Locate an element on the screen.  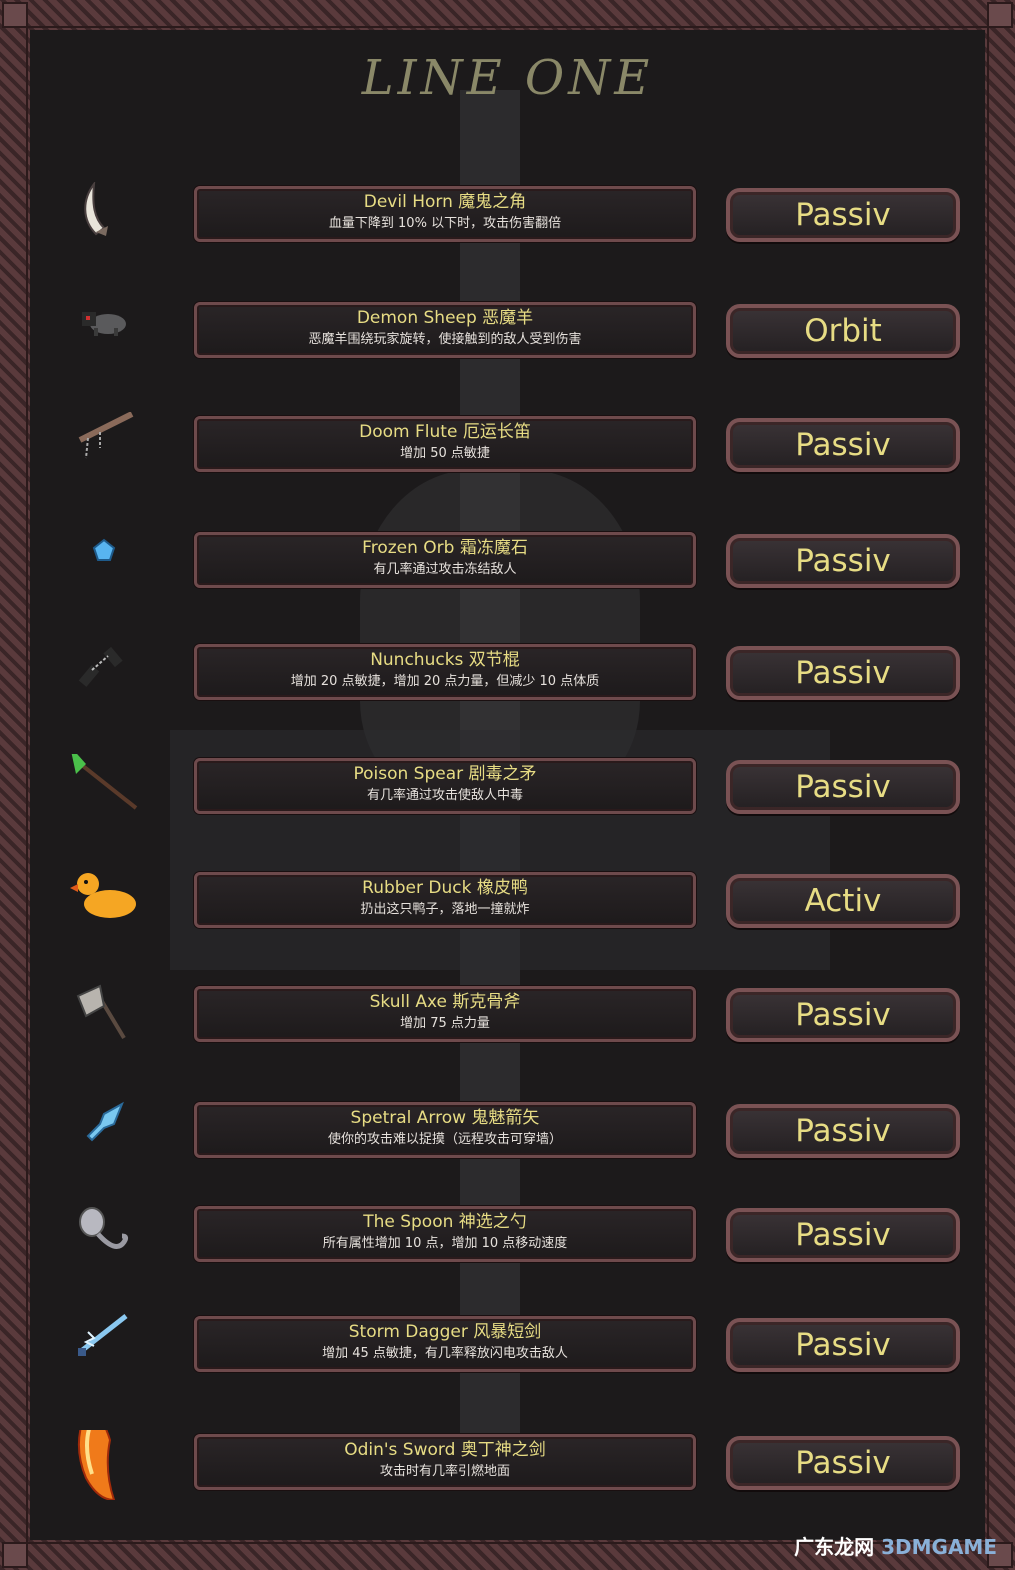
item-row: Poison Spear 剧毒之矛 有几率通过攻击使敌人中毒 Passiv is located at coordinates (507, 785).